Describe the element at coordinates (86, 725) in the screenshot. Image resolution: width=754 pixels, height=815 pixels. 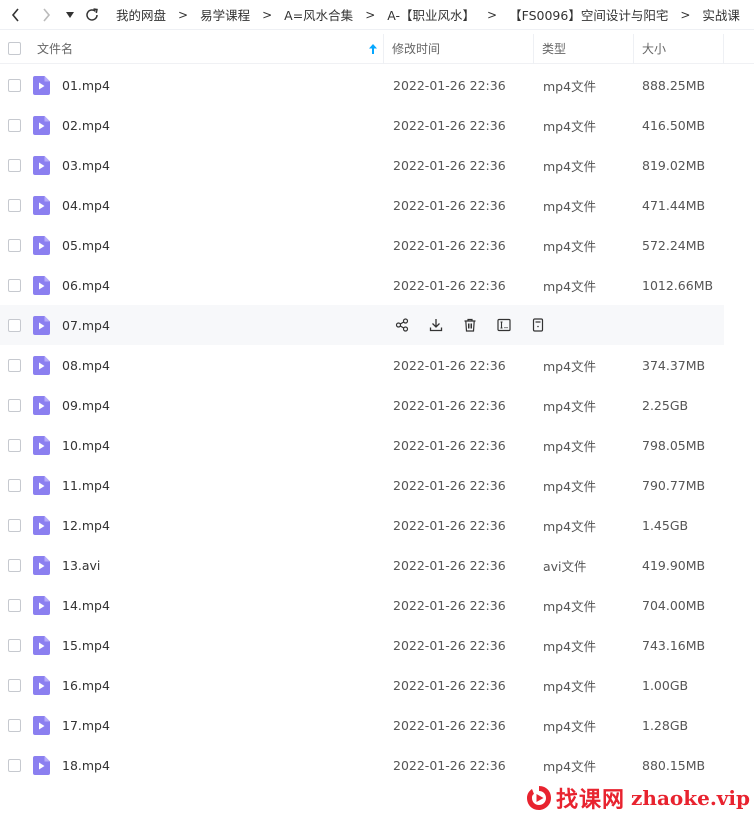
I see `file-name: 17.mp4` at that location.